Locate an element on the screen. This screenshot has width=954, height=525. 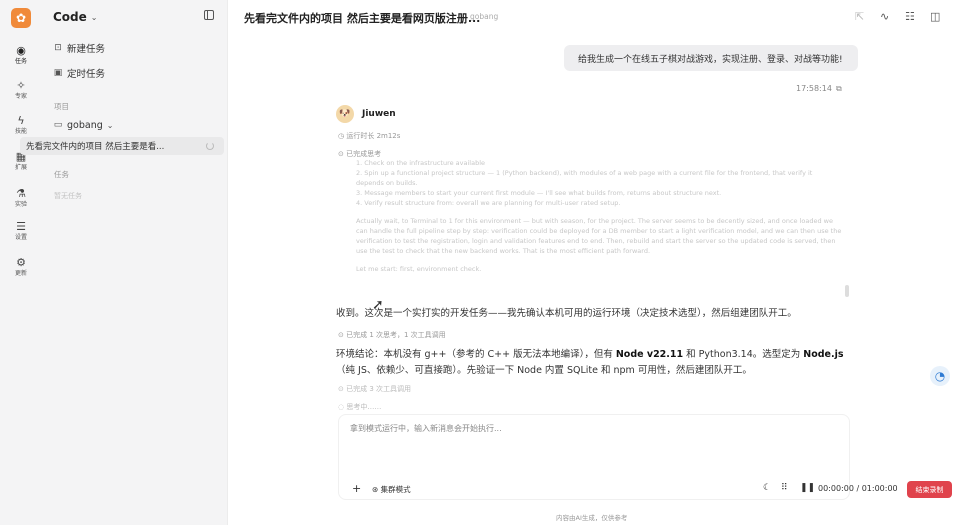
sparkle-icon: ✧ is located at coordinates (21, 85).